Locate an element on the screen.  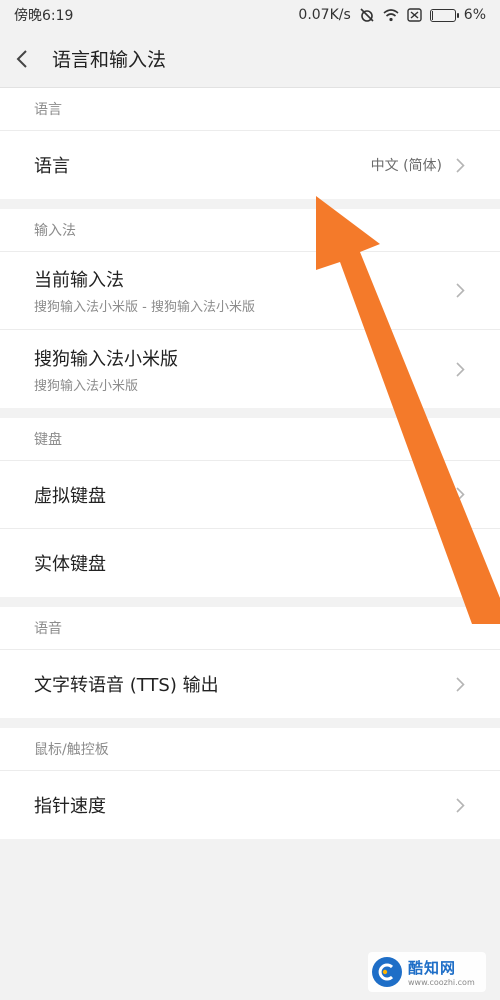
network-speed: 0.07K/s is located at coordinates (324, 15).